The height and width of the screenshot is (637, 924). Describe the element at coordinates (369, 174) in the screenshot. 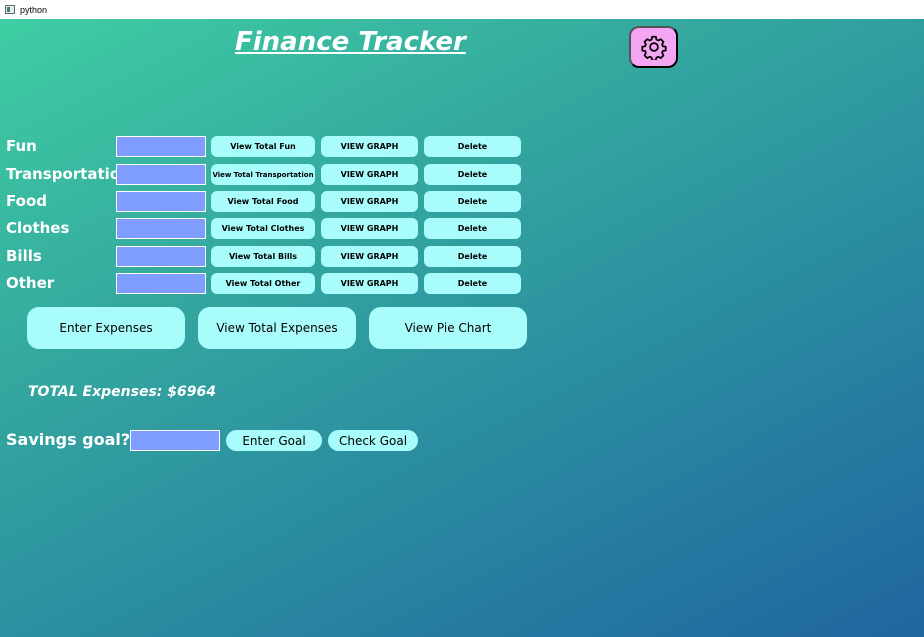

I see `view-graph-transportation-button: VIEW GRAPH` at that location.